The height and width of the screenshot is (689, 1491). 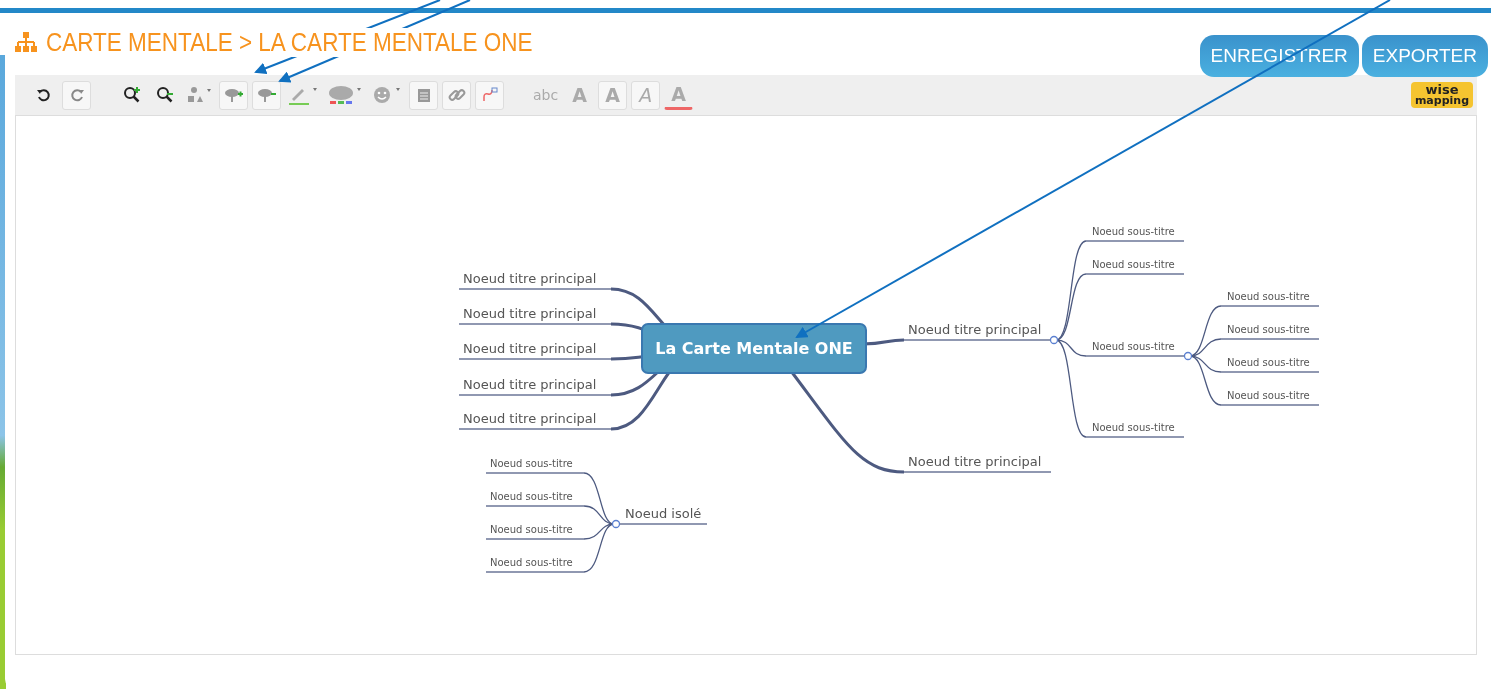 I want to click on sitemap-icon, so click(x=26, y=43).